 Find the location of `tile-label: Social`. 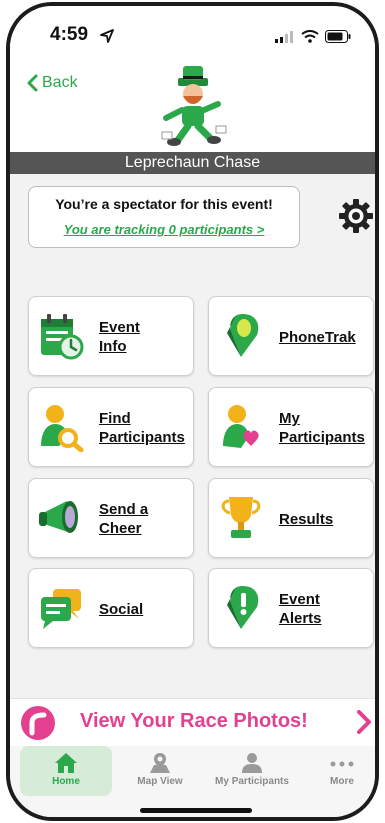

tile-label: Social is located at coordinates (121, 609).